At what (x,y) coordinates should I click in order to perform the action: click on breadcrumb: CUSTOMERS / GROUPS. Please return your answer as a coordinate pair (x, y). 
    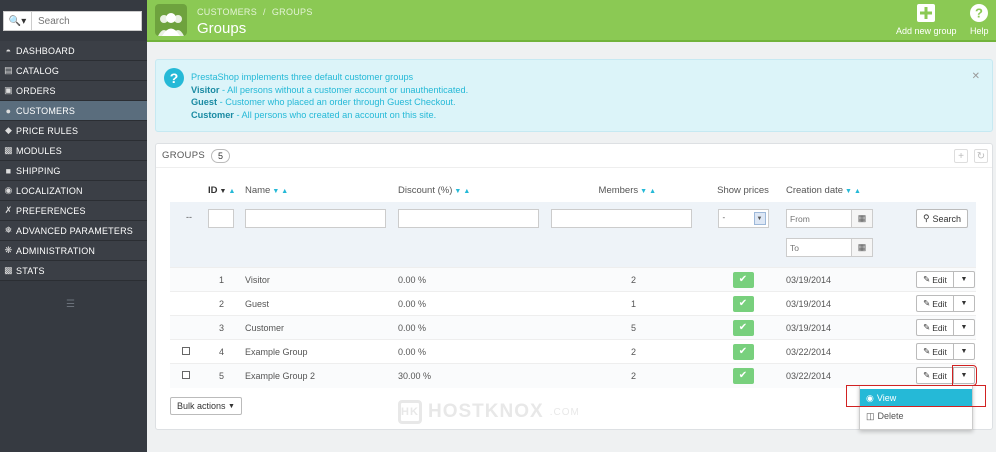
    Looking at the image, I should click on (255, 12).